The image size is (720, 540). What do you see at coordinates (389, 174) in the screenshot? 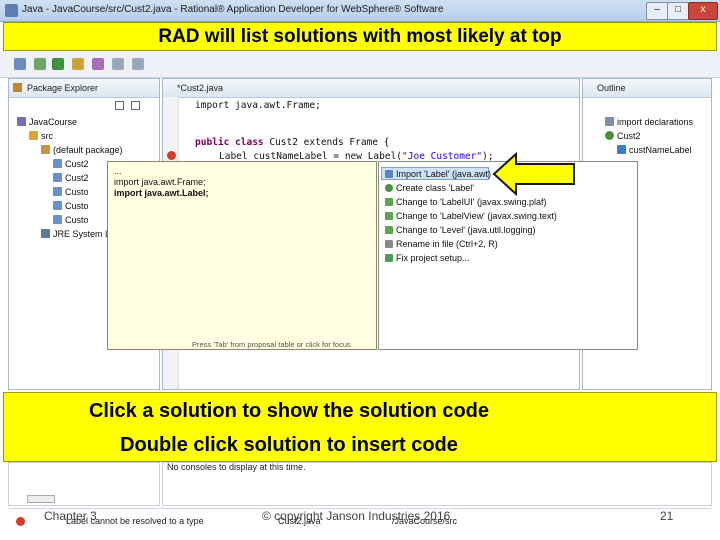
I see `import-icon` at bounding box center [389, 174].